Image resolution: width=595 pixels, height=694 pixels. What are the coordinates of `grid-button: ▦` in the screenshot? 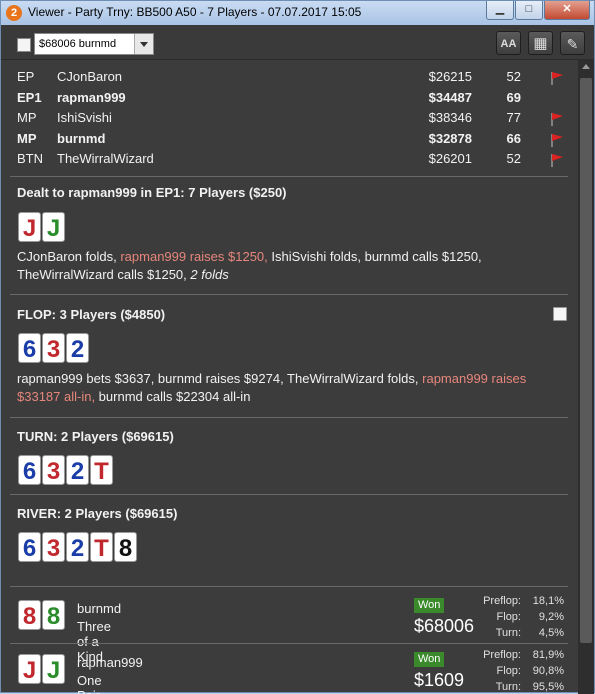 It's located at (540, 43).